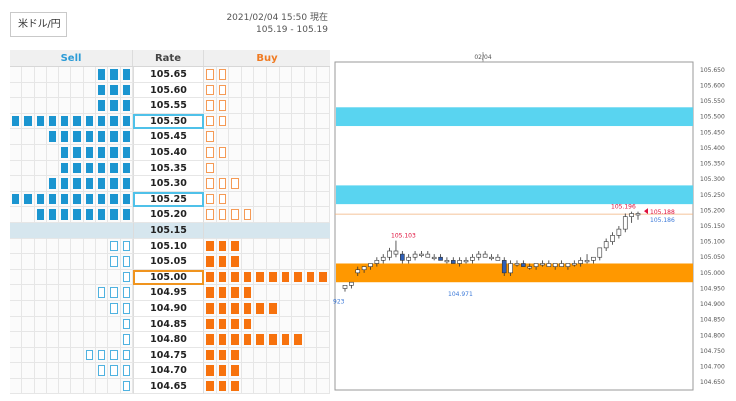 This screenshot has height=401, width=736. Describe the element at coordinates (712, 304) in the screenshot. I see `y-tick-label: 104.900` at that location.